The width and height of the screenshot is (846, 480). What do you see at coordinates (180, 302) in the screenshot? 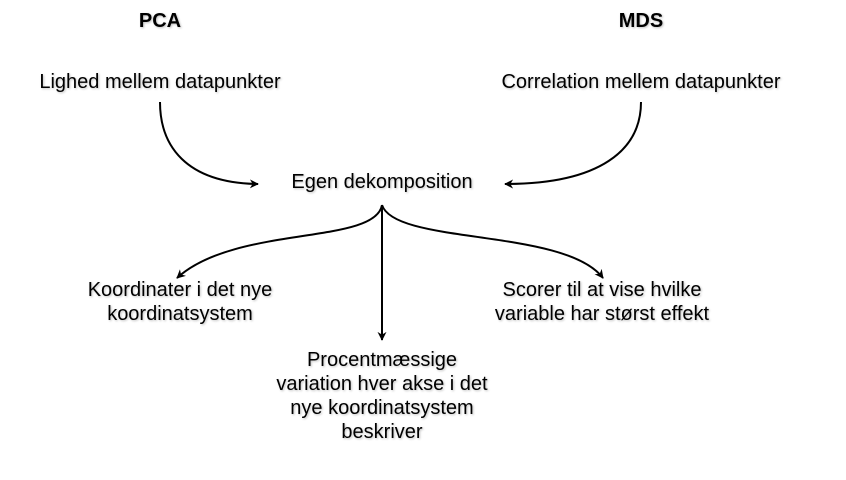
I see `coordinates-output-node: Koordinater i det nye koordinatsystem` at bounding box center [180, 302].